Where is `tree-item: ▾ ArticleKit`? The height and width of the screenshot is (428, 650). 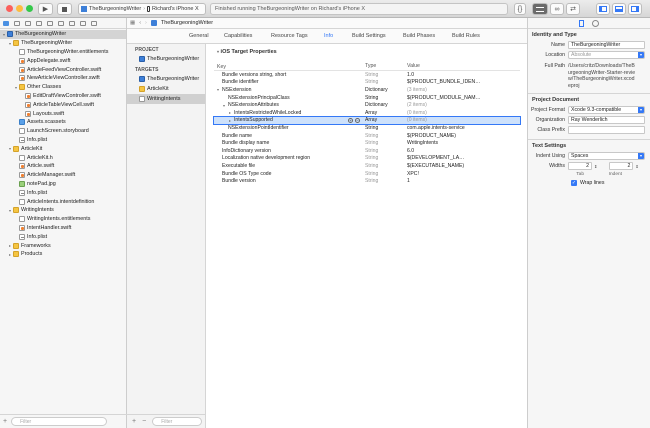 tree-item: ▾ ArticleKit is located at coordinates (63, 148).